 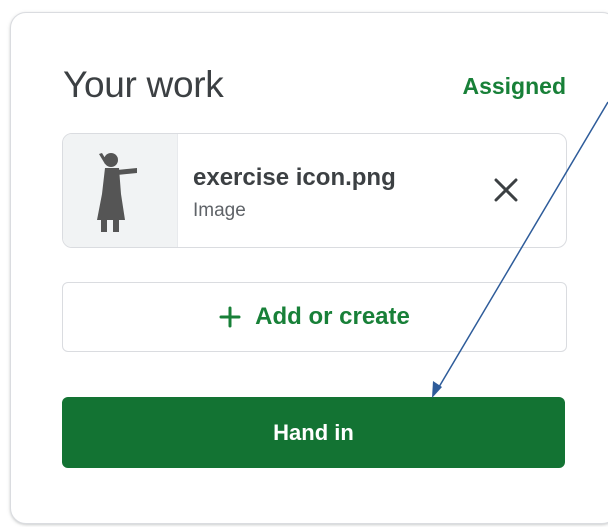 I want to click on hand-in-label: Hand in, so click(x=313, y=432).